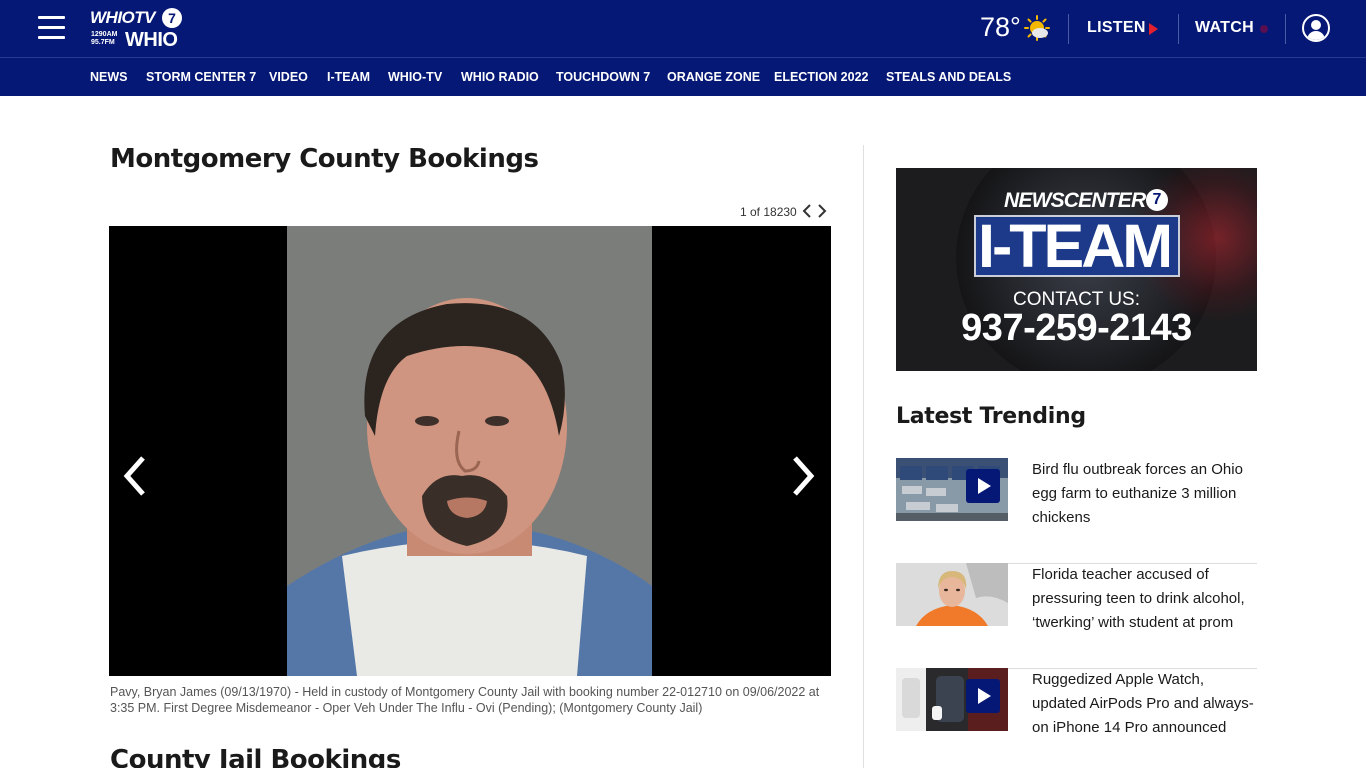  I want to click on listen-button: LISTEN, so click(1116, 28).